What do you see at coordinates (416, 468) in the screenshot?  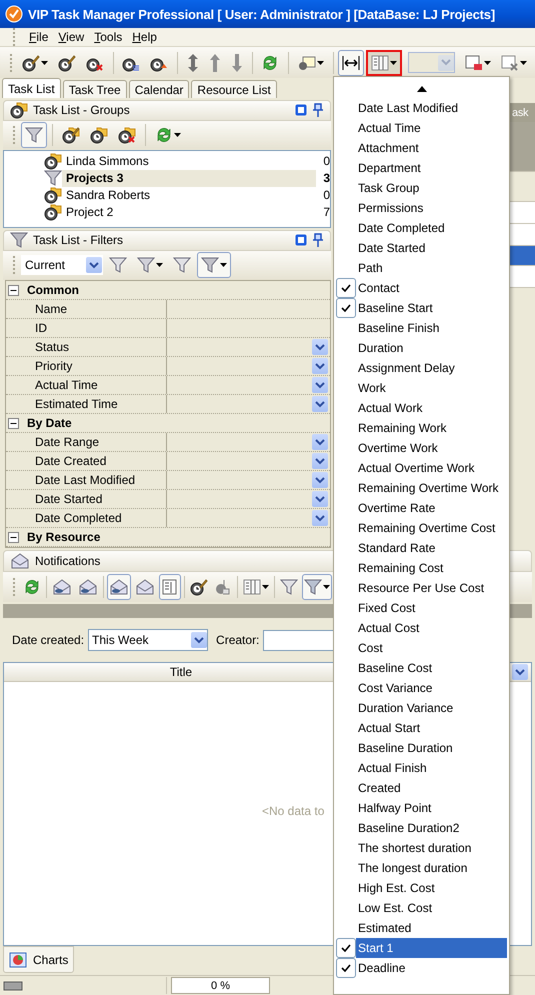 I see `menu-item-label: Actual Overtime Work` at bounding box center [416, 468].